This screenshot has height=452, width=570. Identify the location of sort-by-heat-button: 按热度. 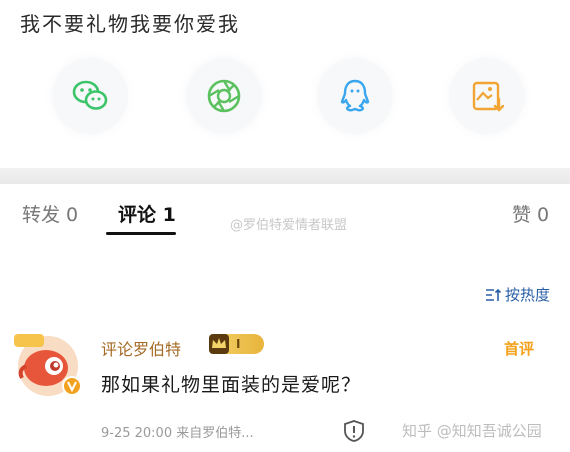
(517, 294).